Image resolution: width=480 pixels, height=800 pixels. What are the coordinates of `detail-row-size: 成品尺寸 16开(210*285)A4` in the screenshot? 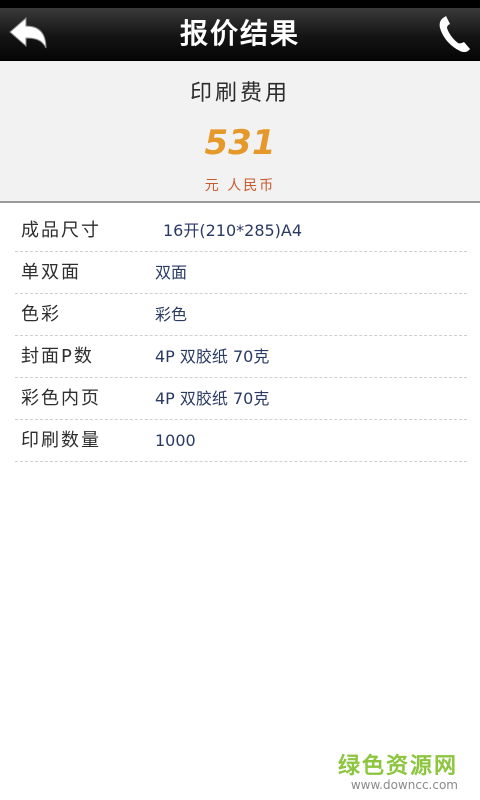 It's located at (241, 231).